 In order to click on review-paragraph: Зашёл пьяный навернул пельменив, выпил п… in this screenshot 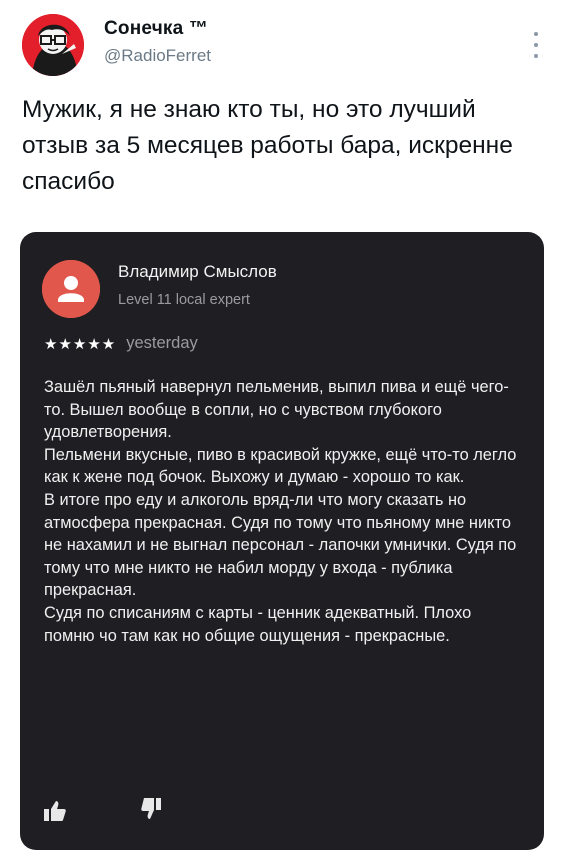, I will do `click(276, 410)`.